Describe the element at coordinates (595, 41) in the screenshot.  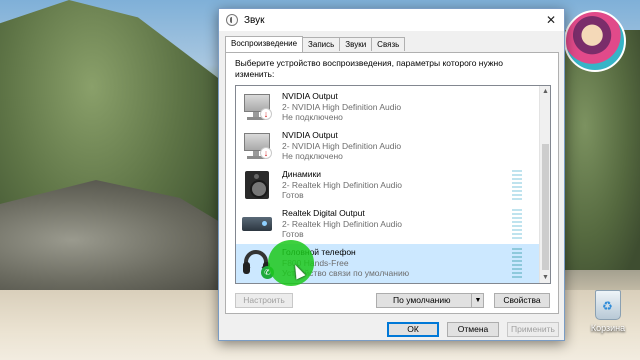
I see `avatar` at that location.